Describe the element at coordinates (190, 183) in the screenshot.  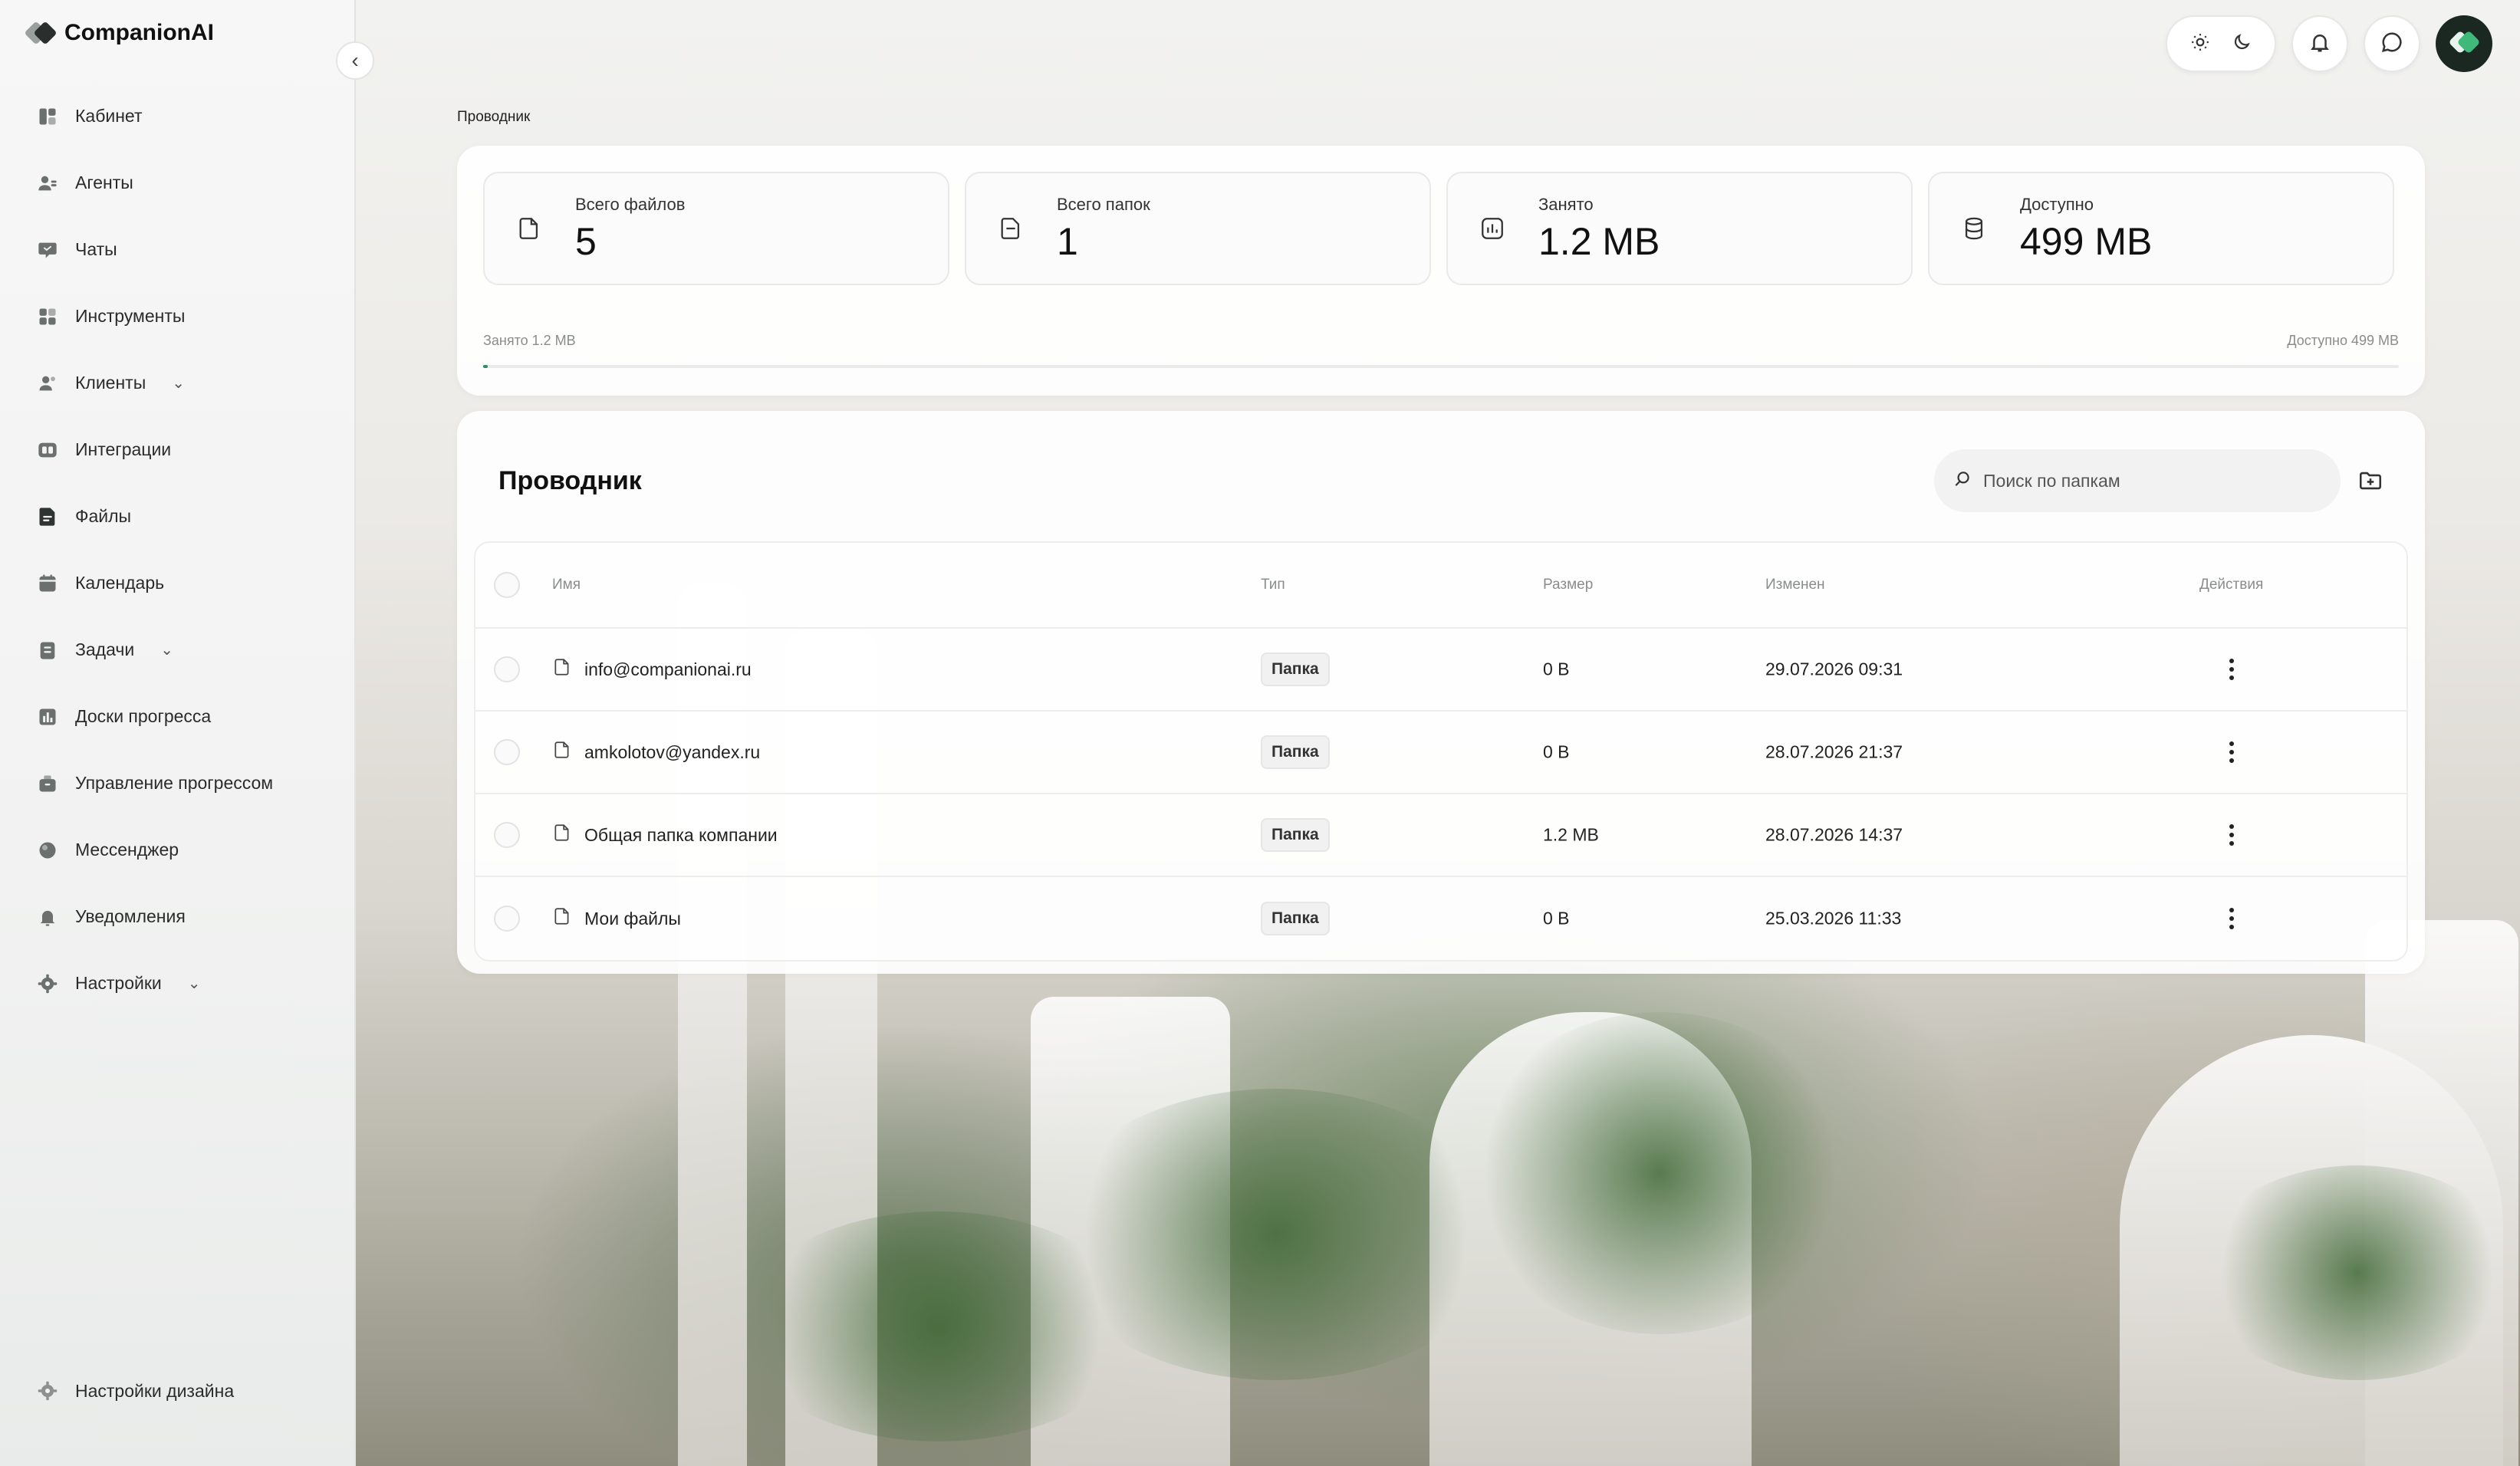
I see `sidebar-item-agents: Агенты` at that location.